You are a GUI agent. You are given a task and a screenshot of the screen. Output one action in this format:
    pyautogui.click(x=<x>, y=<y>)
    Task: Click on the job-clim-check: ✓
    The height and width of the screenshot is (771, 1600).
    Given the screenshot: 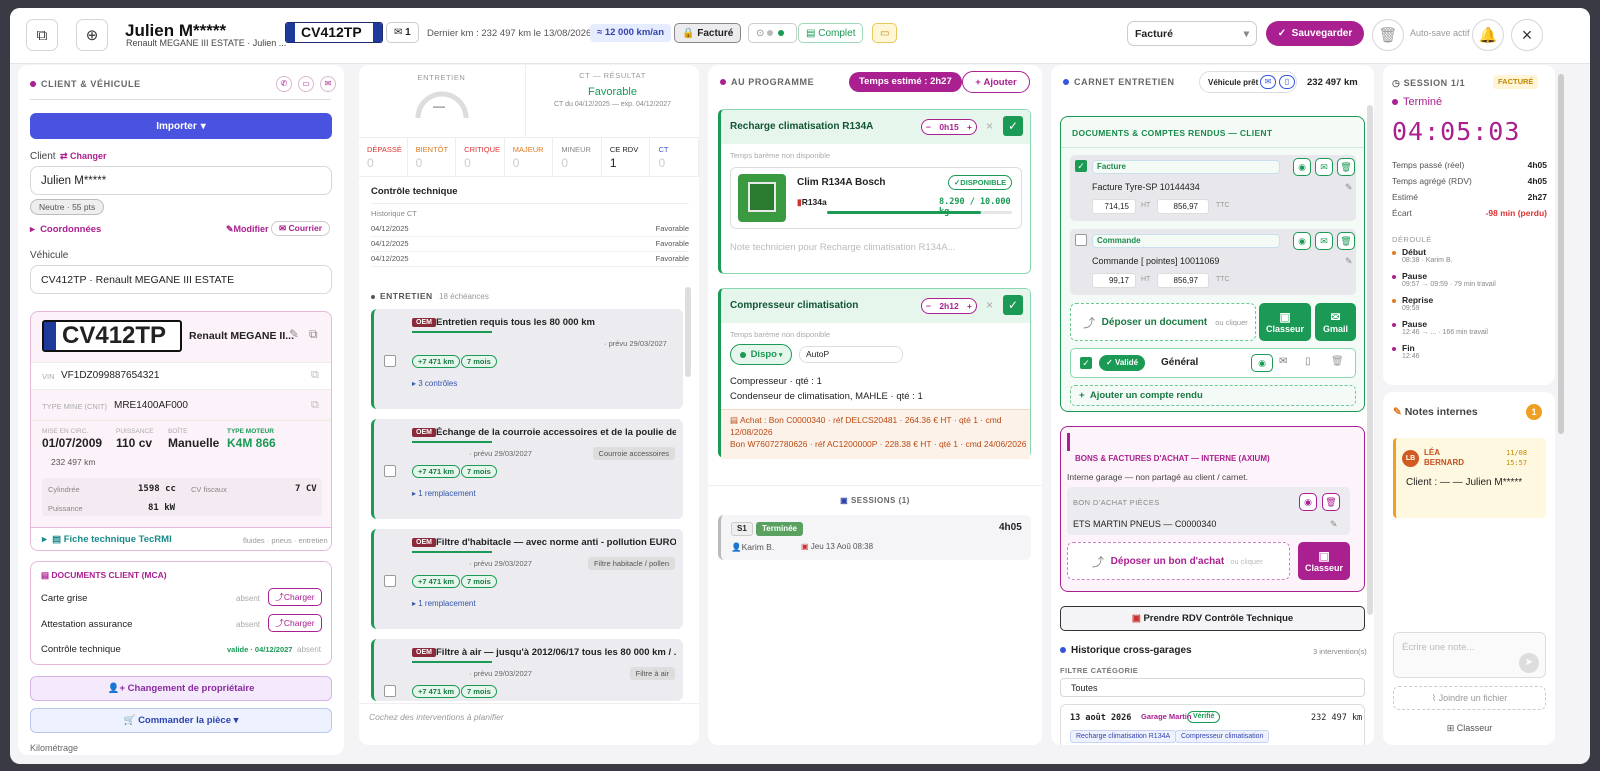 What is the action you would take?
    pyautogui.click(x=1013, y=126)
    